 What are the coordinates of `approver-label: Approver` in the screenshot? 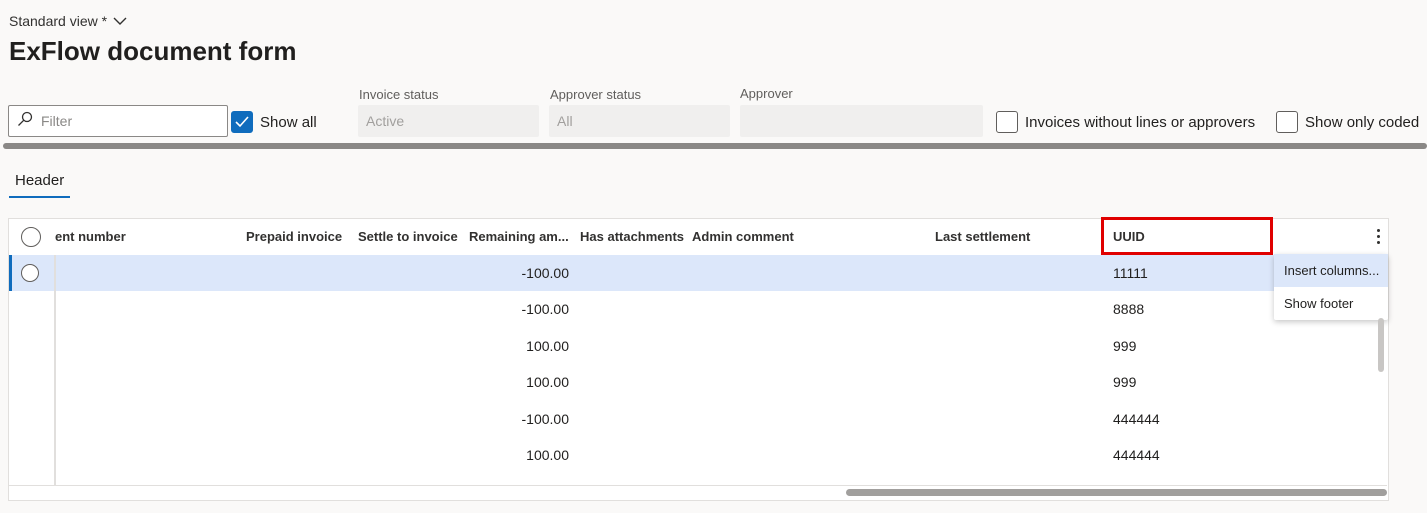 It's located at (766, 93).